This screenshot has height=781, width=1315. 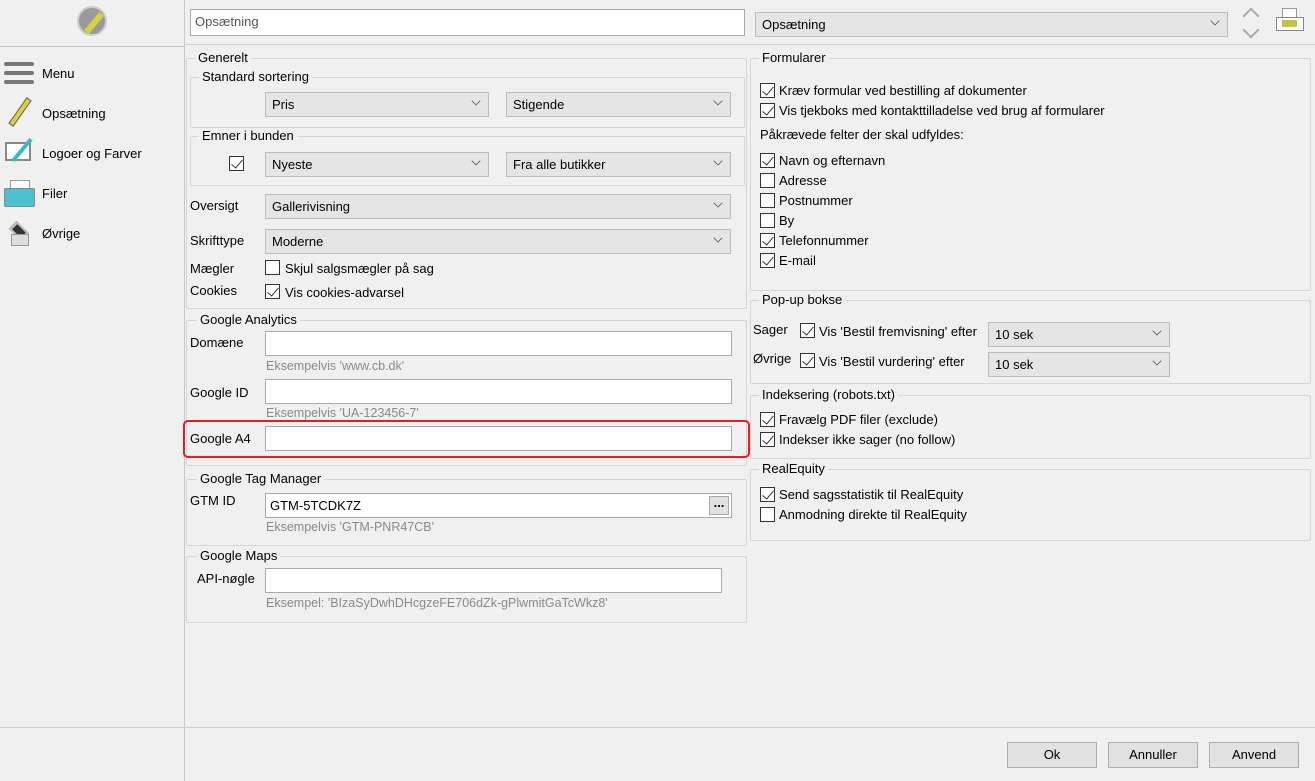 I want to click on apply-button: Anvend, so click(x=1254, y=755).